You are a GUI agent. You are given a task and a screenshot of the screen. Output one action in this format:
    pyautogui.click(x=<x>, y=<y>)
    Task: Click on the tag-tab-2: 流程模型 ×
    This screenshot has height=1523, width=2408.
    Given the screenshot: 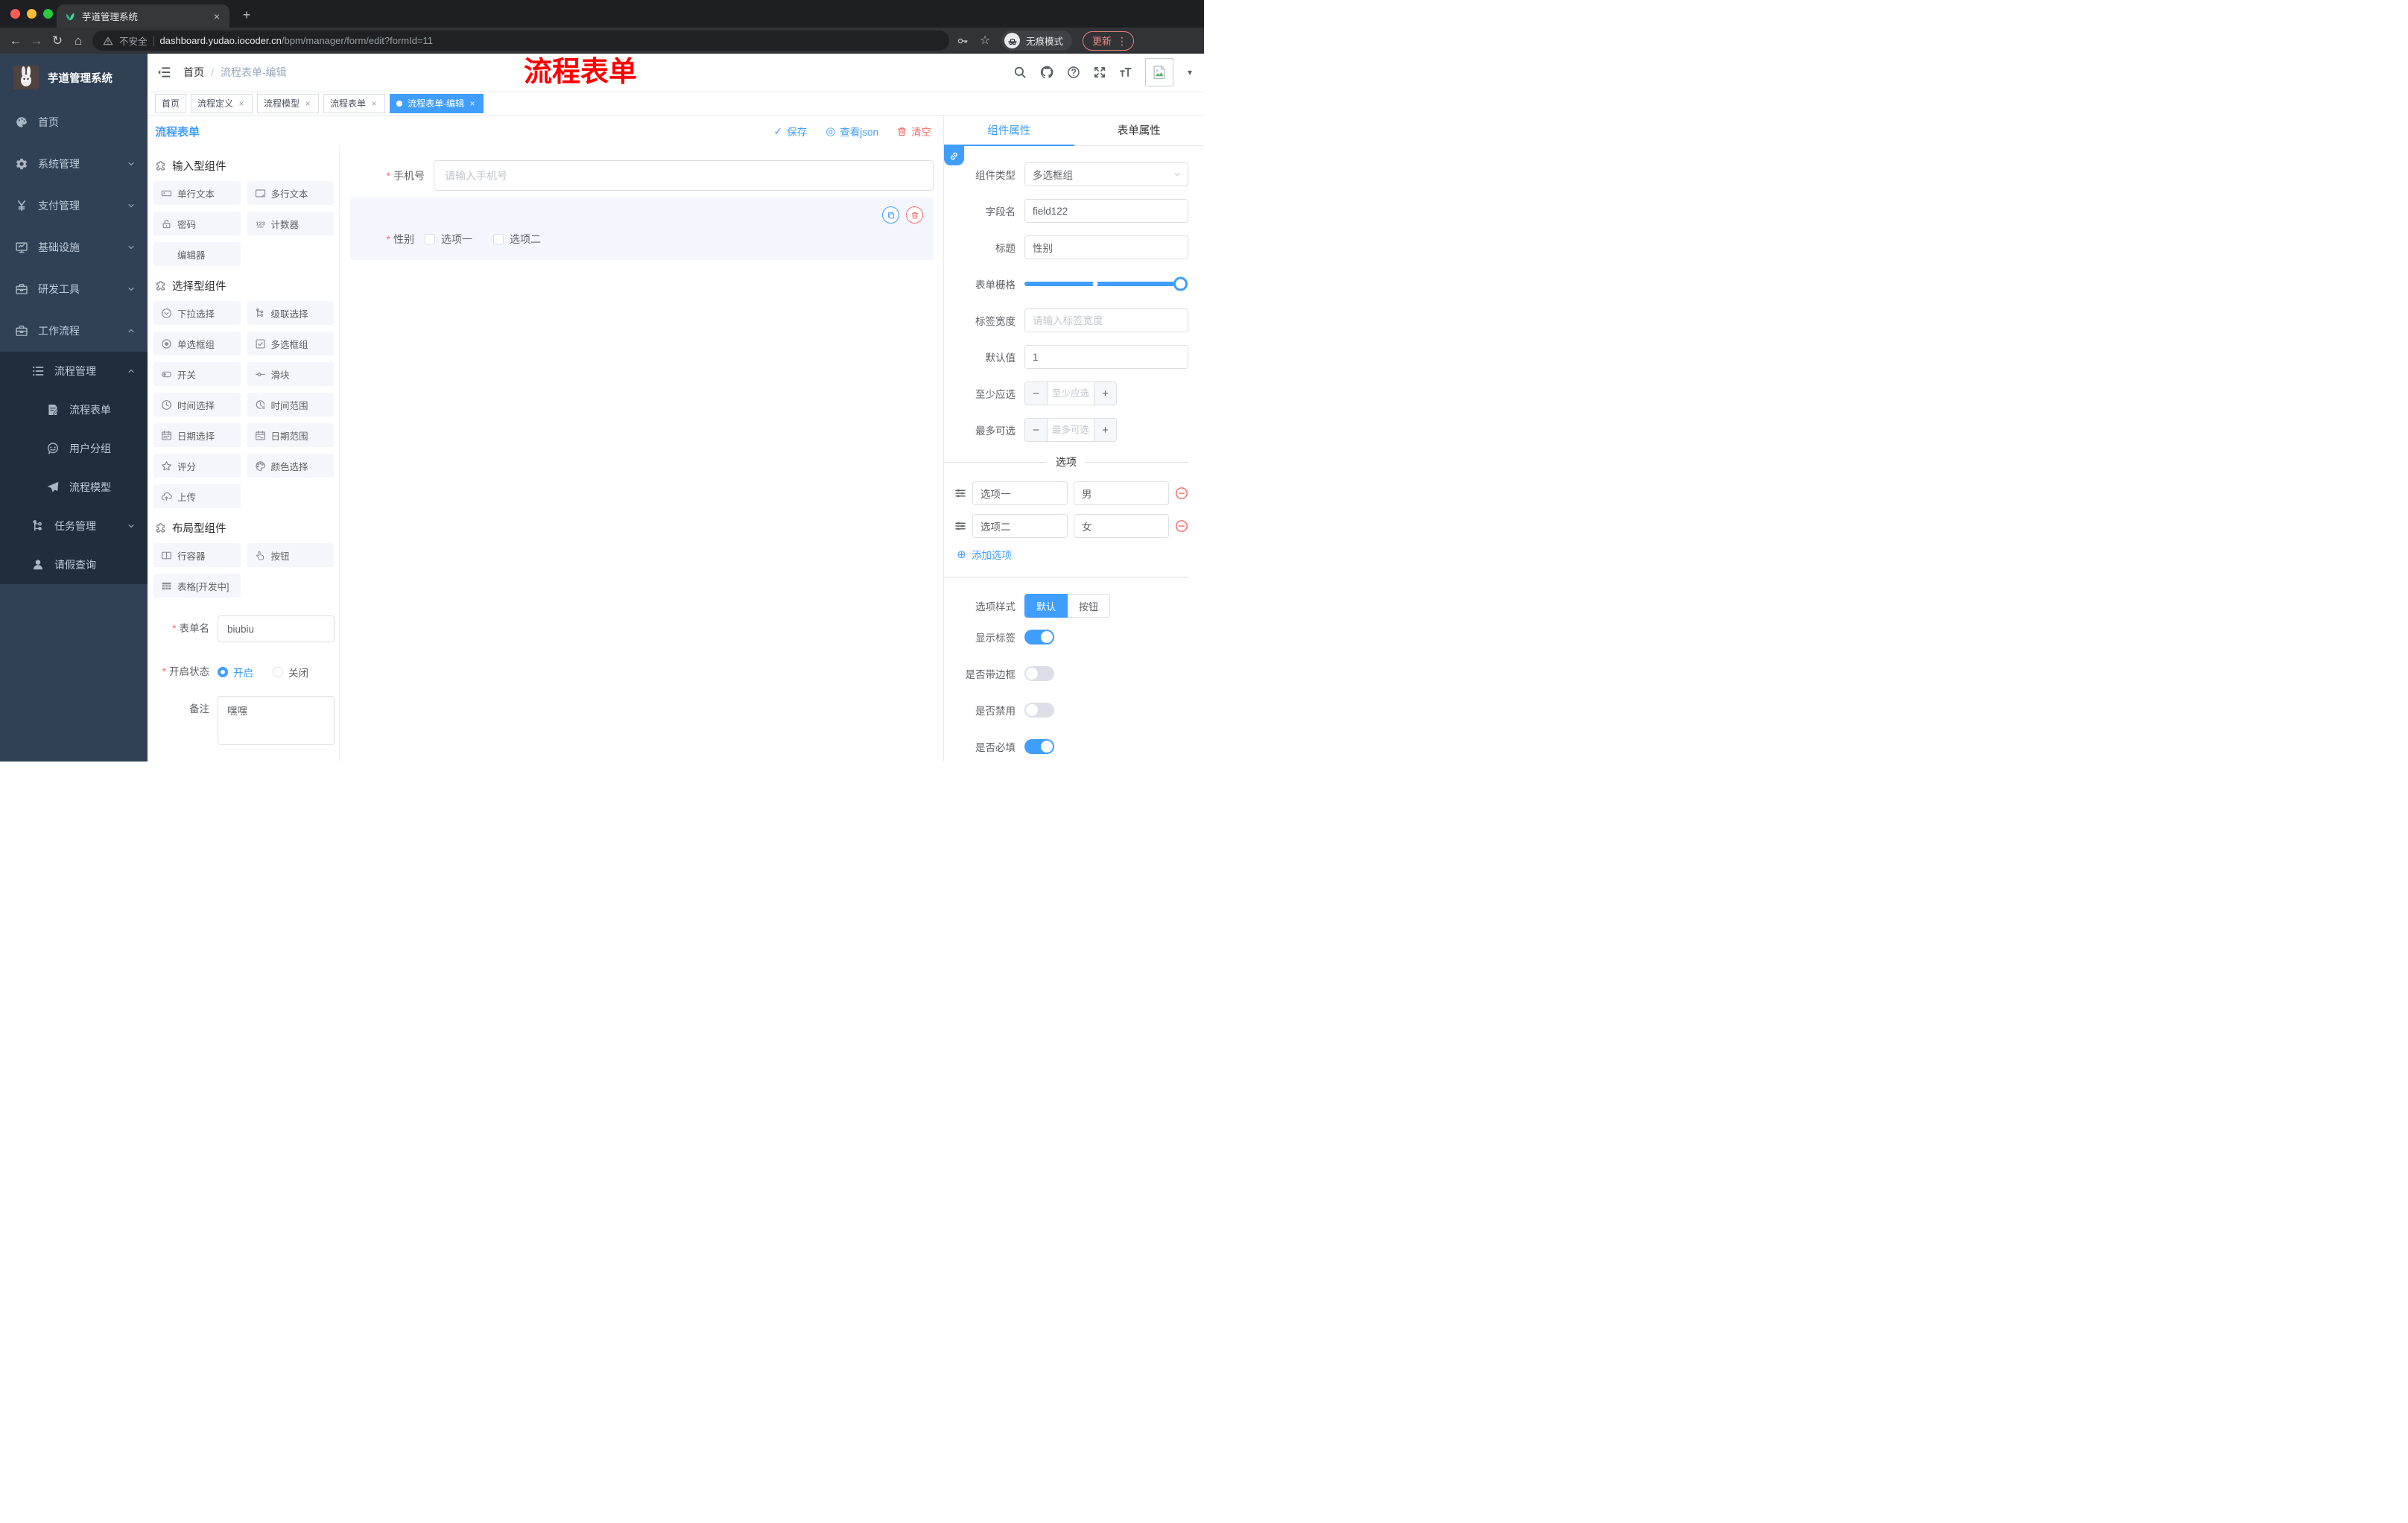 What is the action you would take?
    pyautogui.click(x=288, y=103)
    